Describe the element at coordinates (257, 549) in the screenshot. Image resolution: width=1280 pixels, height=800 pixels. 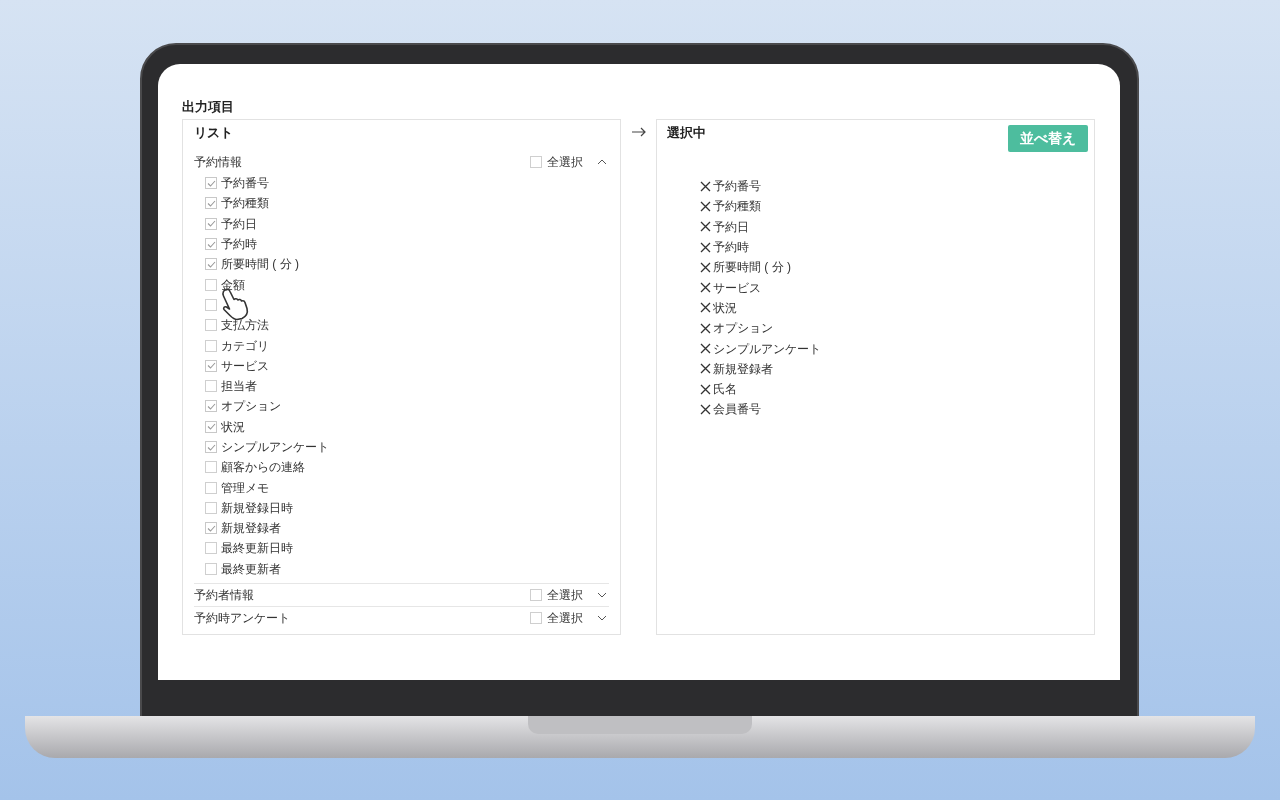
I see `item-label: 最終更新日時` at that location.